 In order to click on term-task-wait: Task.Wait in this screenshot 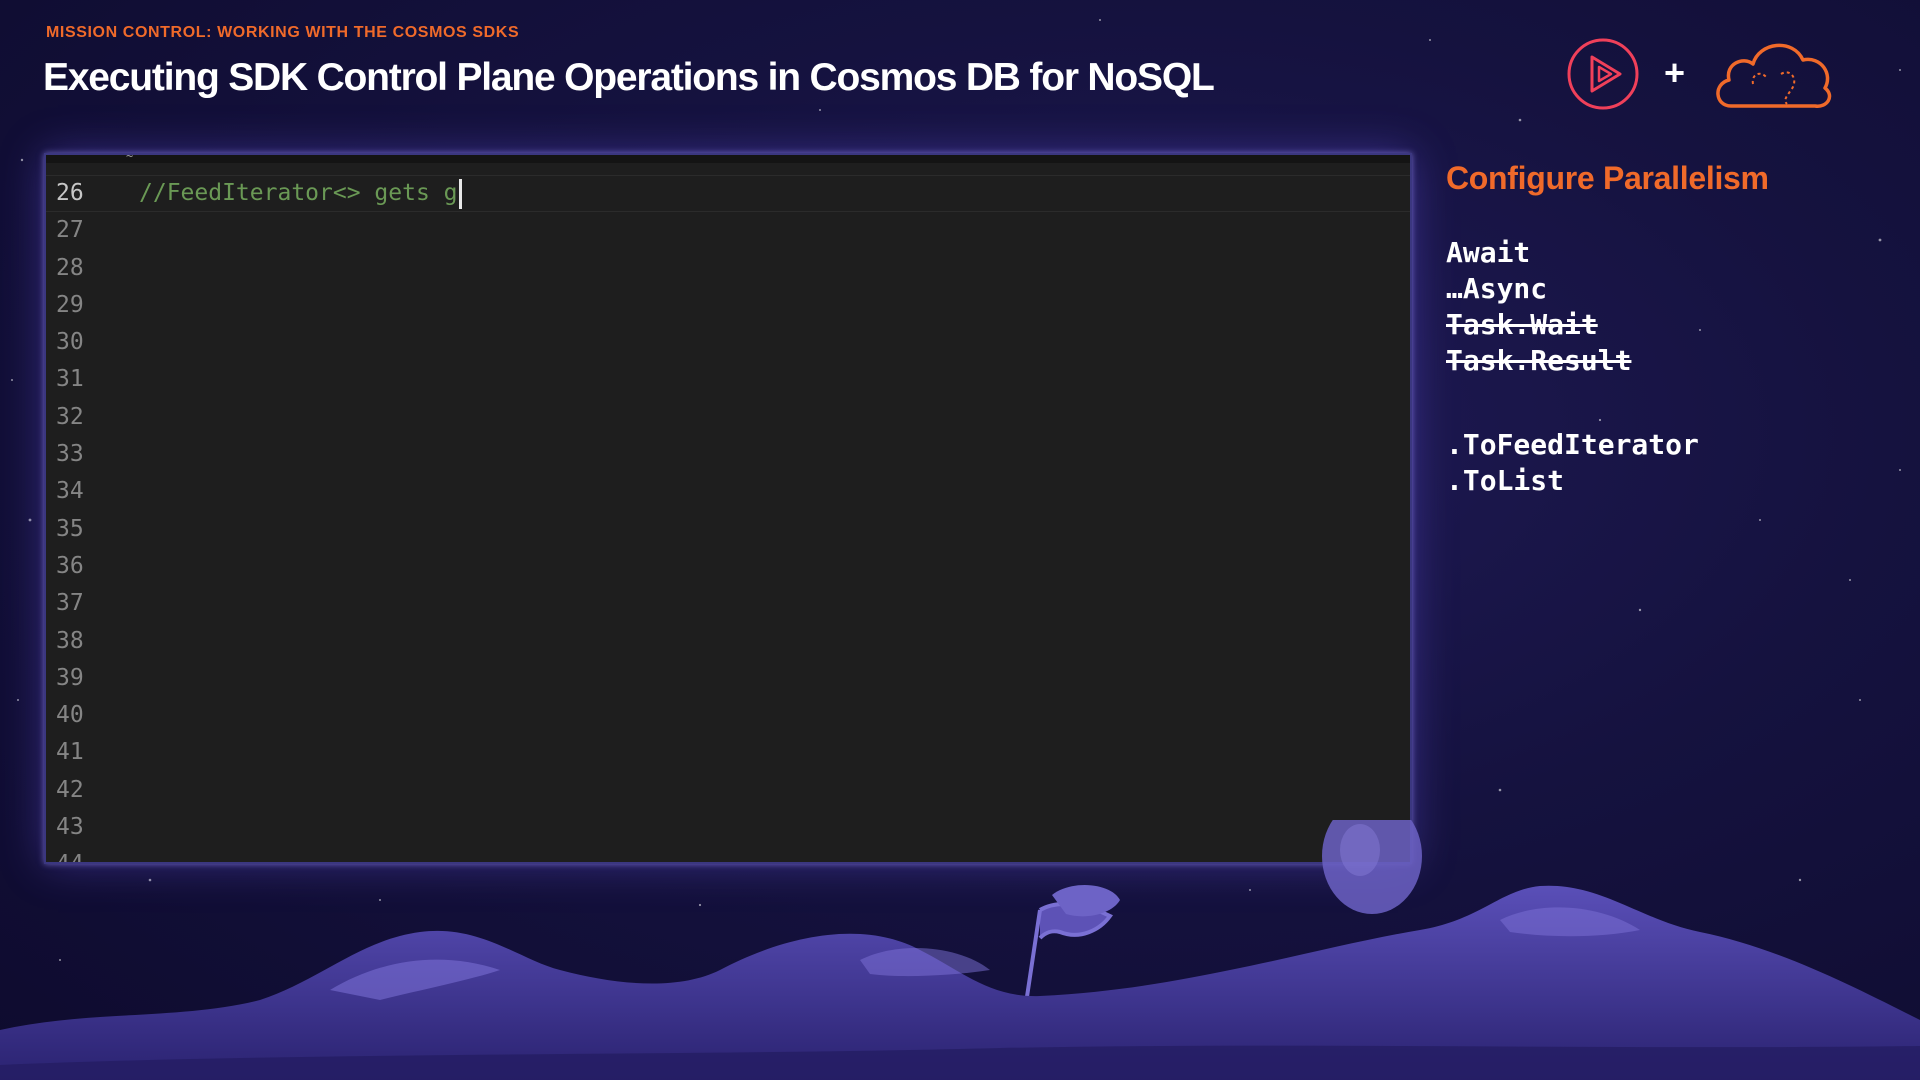, I will do `click(1522, 324)`.